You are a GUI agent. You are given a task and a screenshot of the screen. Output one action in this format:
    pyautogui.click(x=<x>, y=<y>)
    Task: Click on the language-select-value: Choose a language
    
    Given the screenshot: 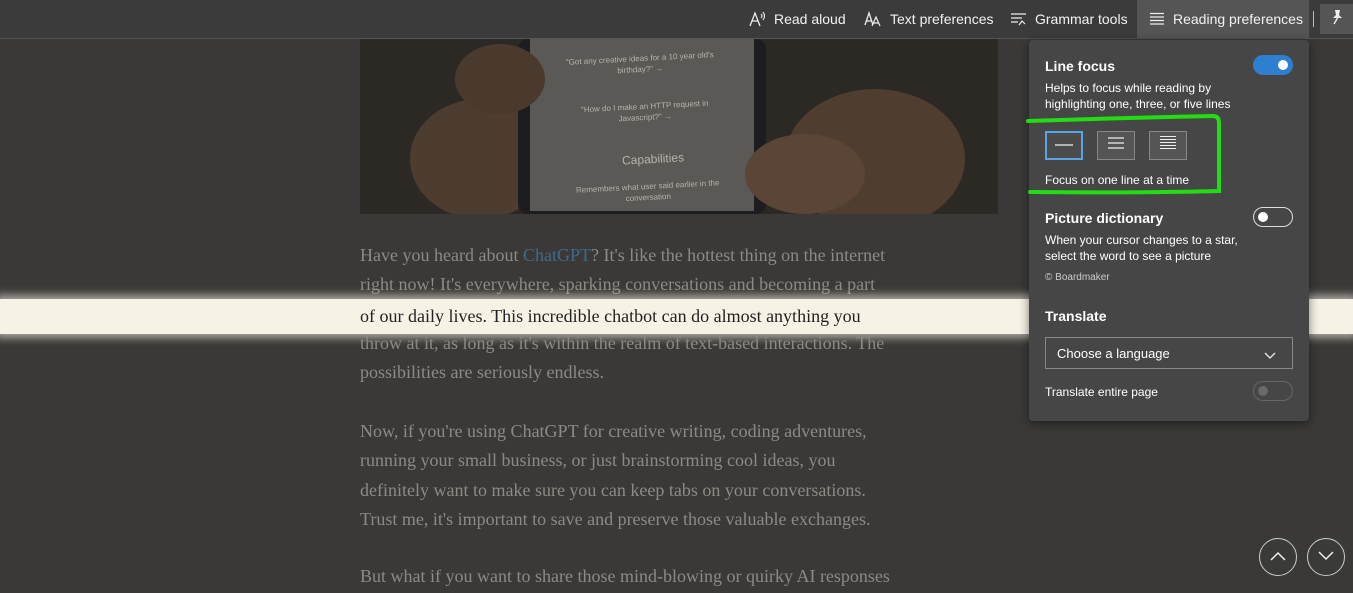 What is the action you would take?
    pyautogui.click(x=1113, y=353)
    